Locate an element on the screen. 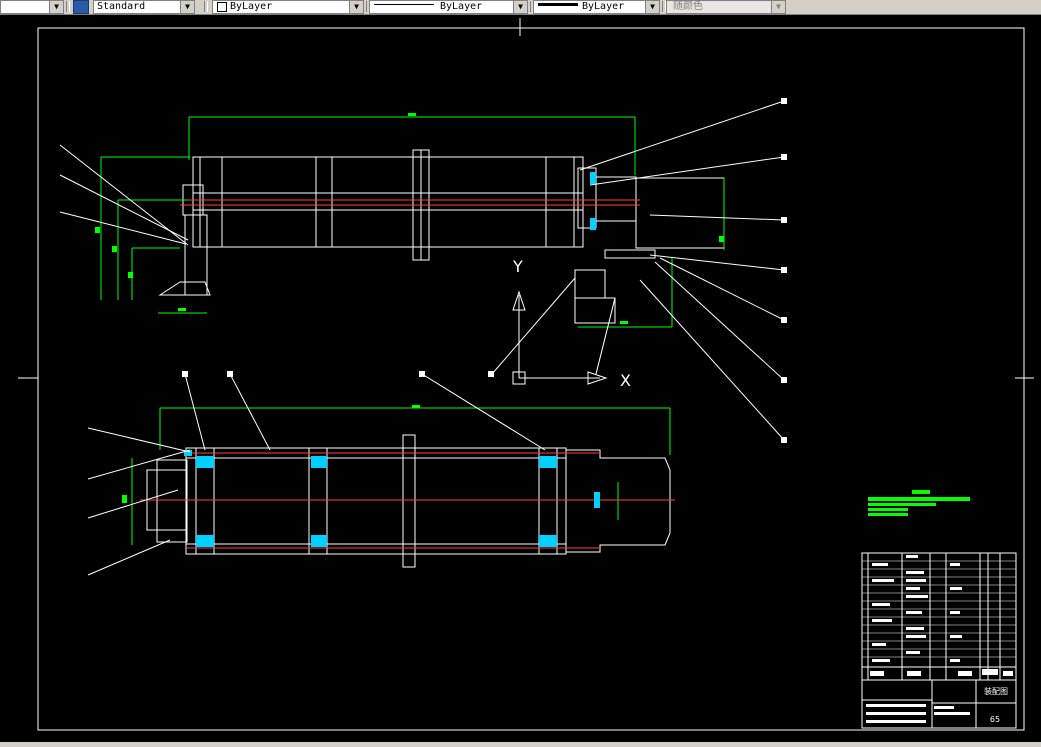  technical-notes is located at coordinates (919, 503).